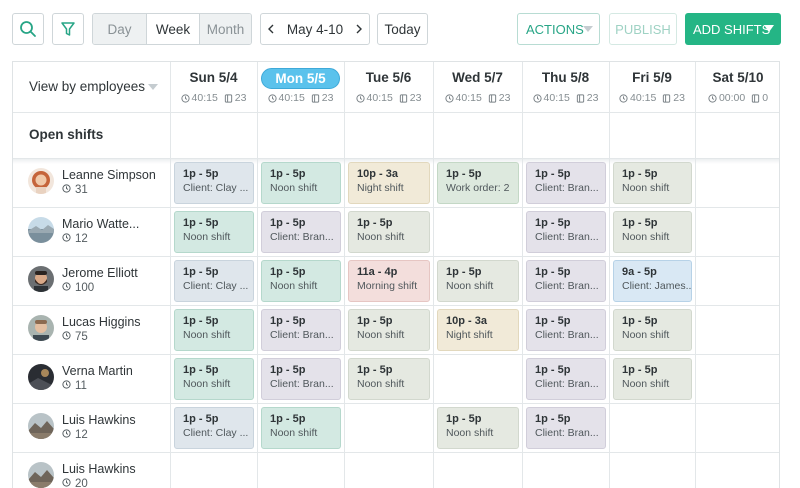 The image size is (800, 488). I want to click on view-month-button: Month, so click(225, 29).